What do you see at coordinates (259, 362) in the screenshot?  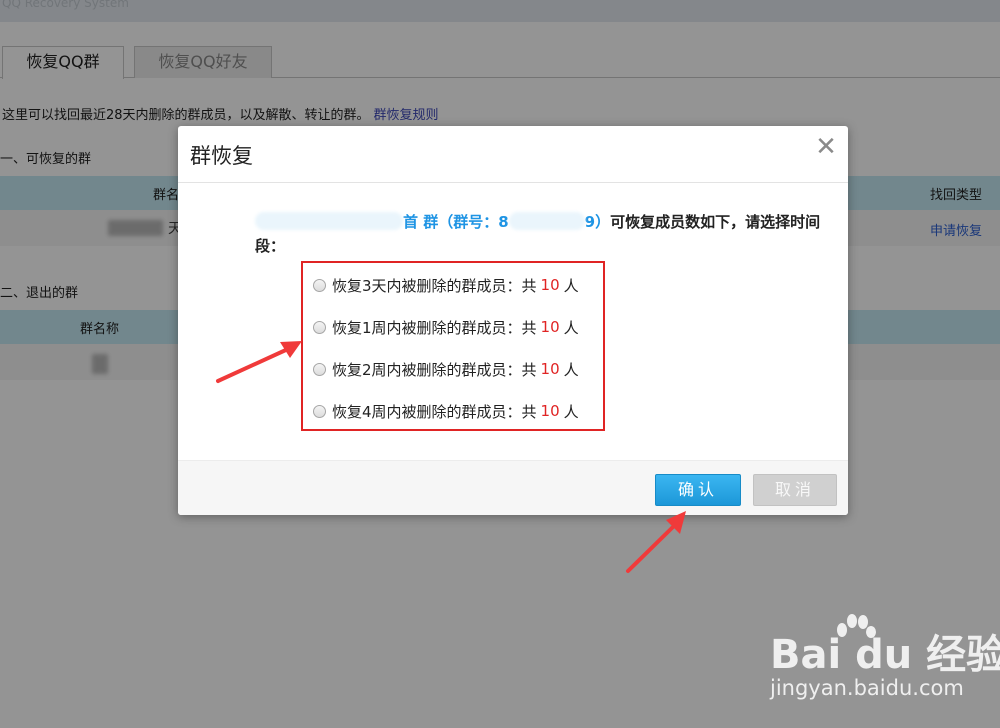 I see `arrow-to-options-icon` at bounding box center [259, 362].